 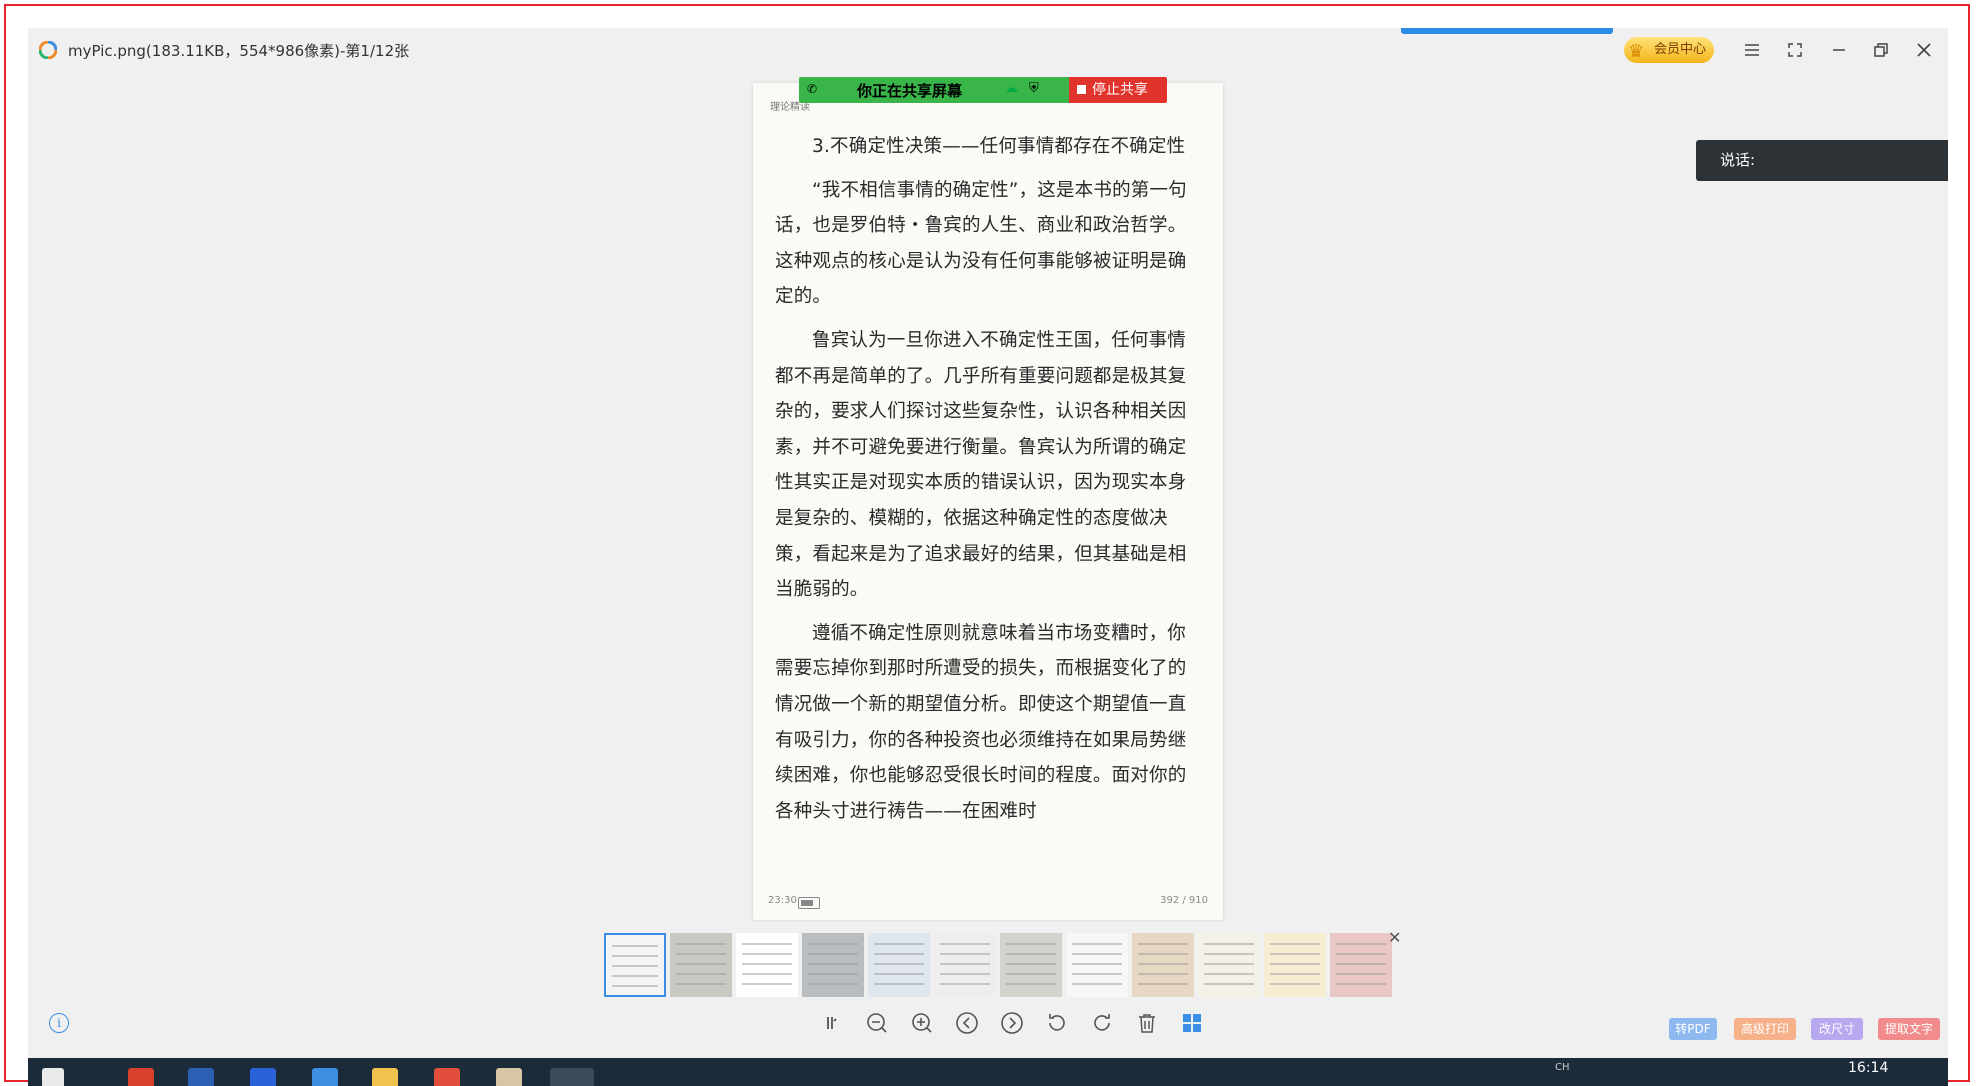 I want to click on taskbar-folder-icon, so click(x=385, y=1077).